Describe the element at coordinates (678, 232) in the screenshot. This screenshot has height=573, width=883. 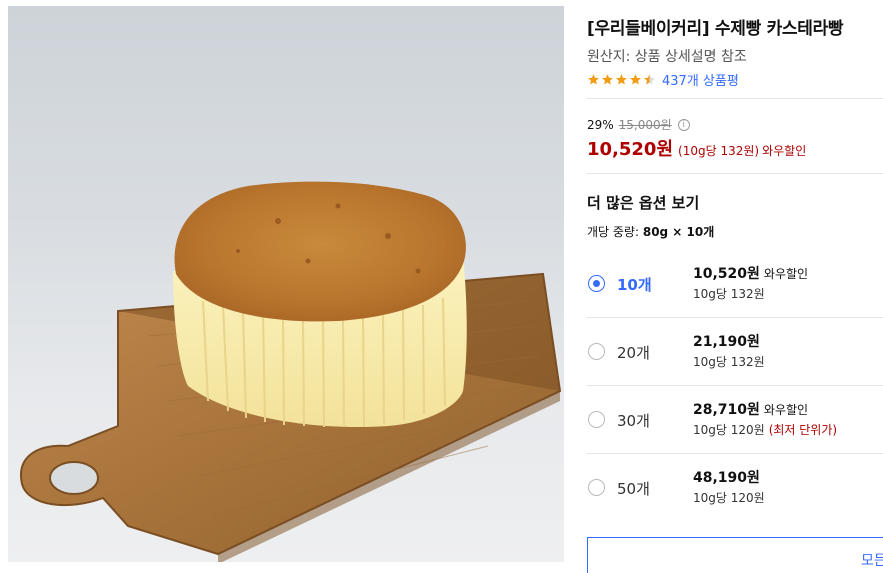
I see `unit-spec-value: 80g × 10개` at that location.